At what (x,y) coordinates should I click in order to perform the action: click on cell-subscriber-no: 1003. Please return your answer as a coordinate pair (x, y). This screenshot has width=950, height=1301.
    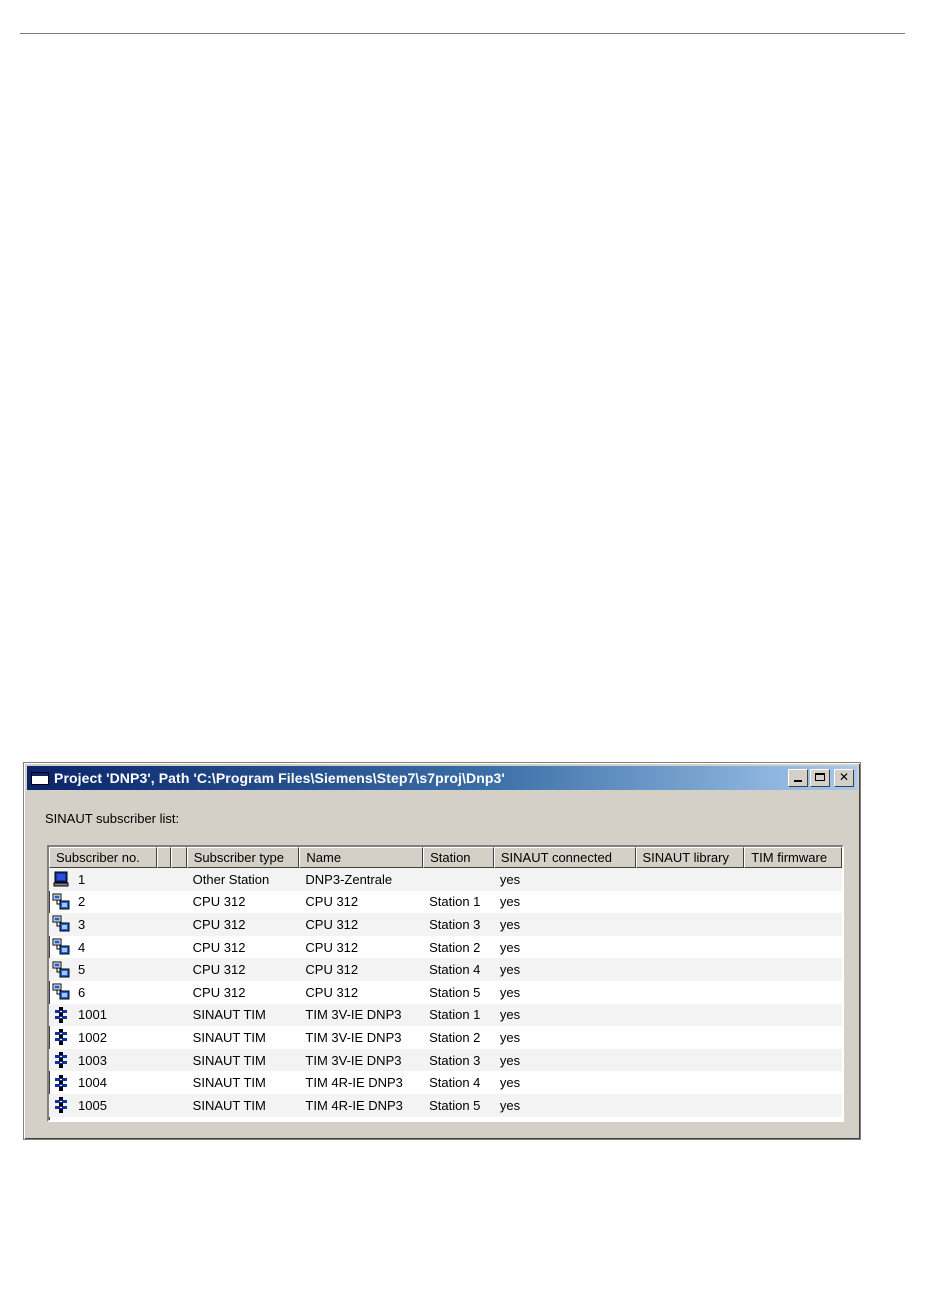
    Looking at the image, I should click on (103, 1060).